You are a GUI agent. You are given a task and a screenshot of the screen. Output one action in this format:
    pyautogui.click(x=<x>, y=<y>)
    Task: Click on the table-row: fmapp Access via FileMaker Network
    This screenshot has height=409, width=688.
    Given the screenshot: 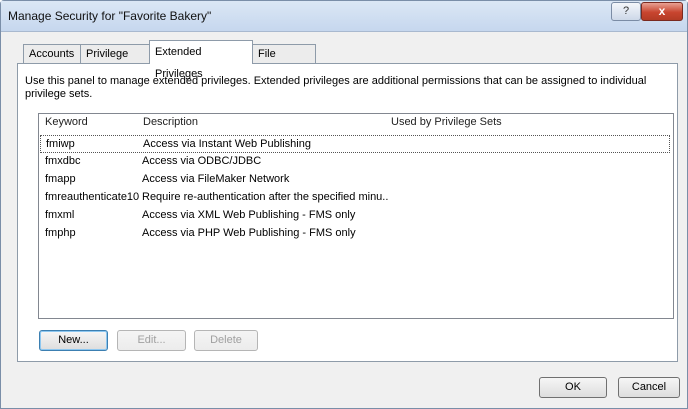 What is the action you would take?
    pyautogui.click(x=355, y=180)
    